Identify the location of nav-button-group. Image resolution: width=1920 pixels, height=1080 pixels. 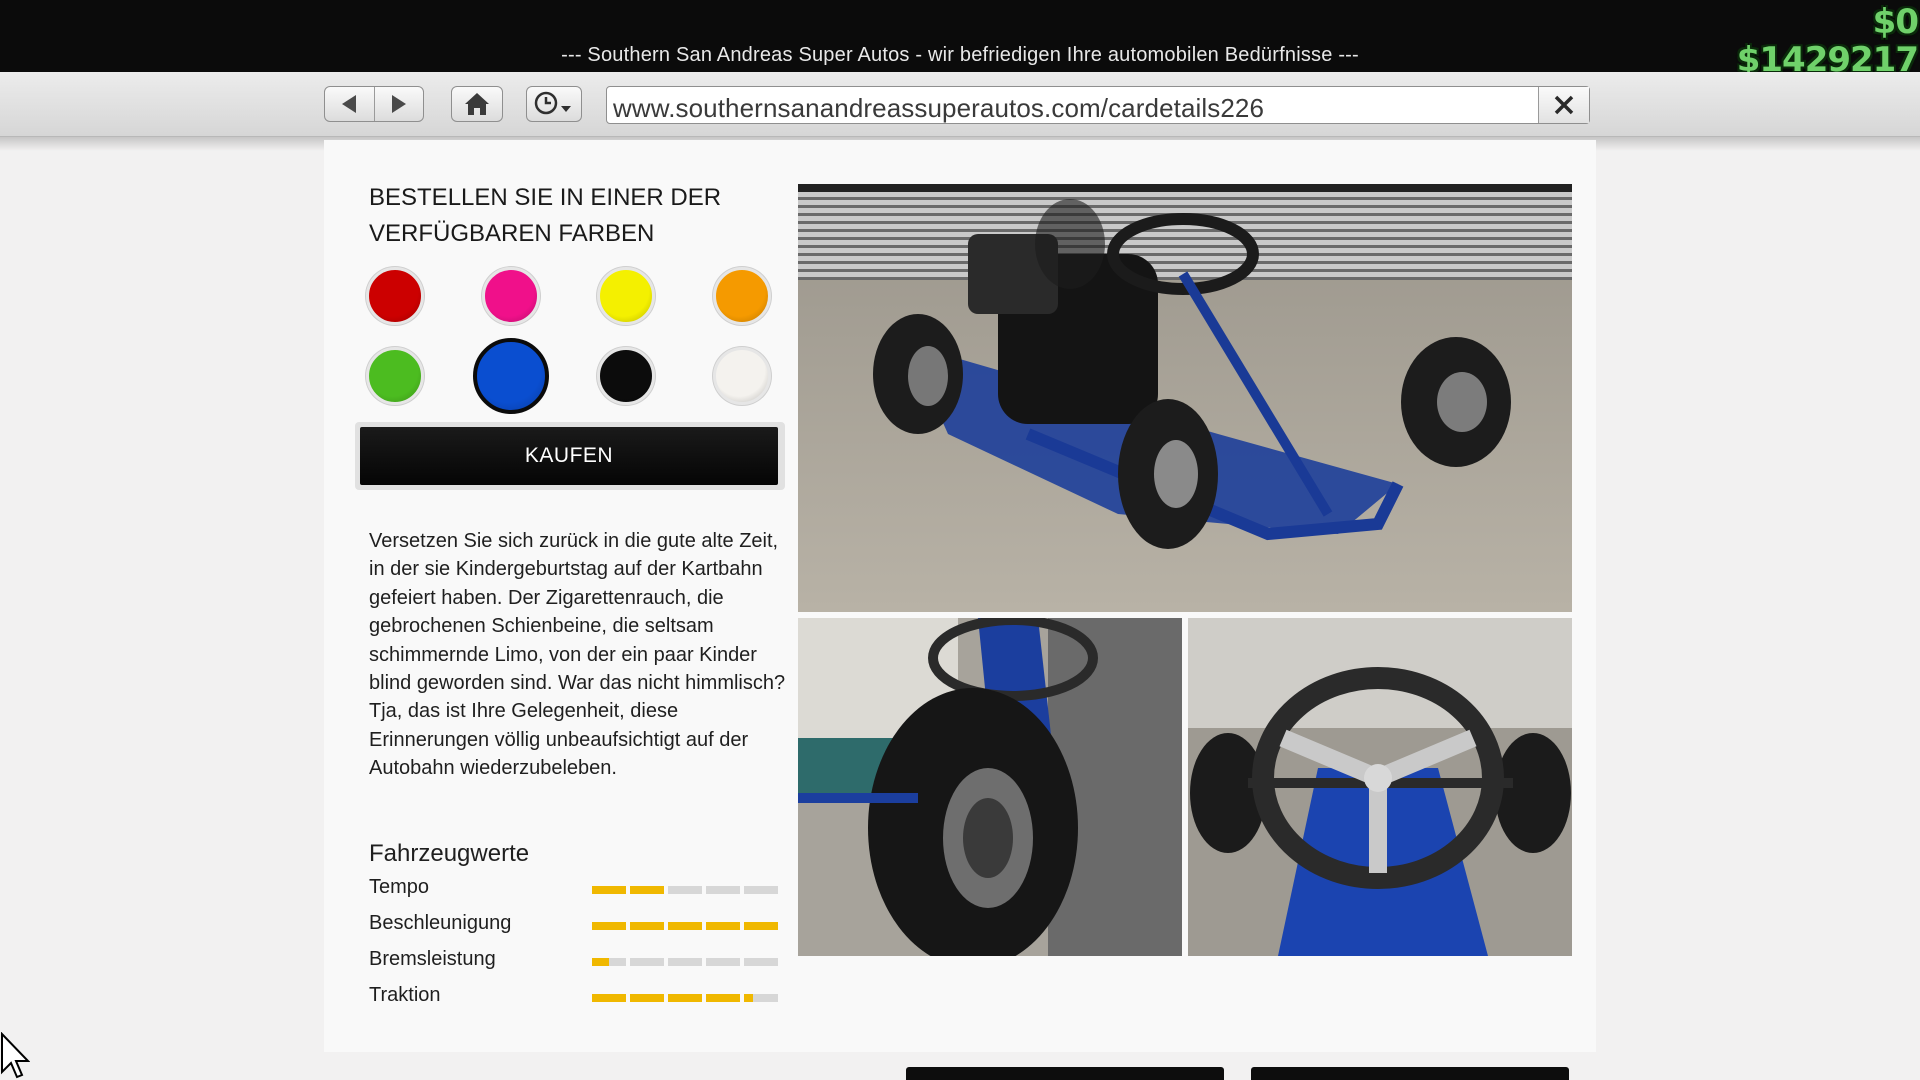
(374, 104).